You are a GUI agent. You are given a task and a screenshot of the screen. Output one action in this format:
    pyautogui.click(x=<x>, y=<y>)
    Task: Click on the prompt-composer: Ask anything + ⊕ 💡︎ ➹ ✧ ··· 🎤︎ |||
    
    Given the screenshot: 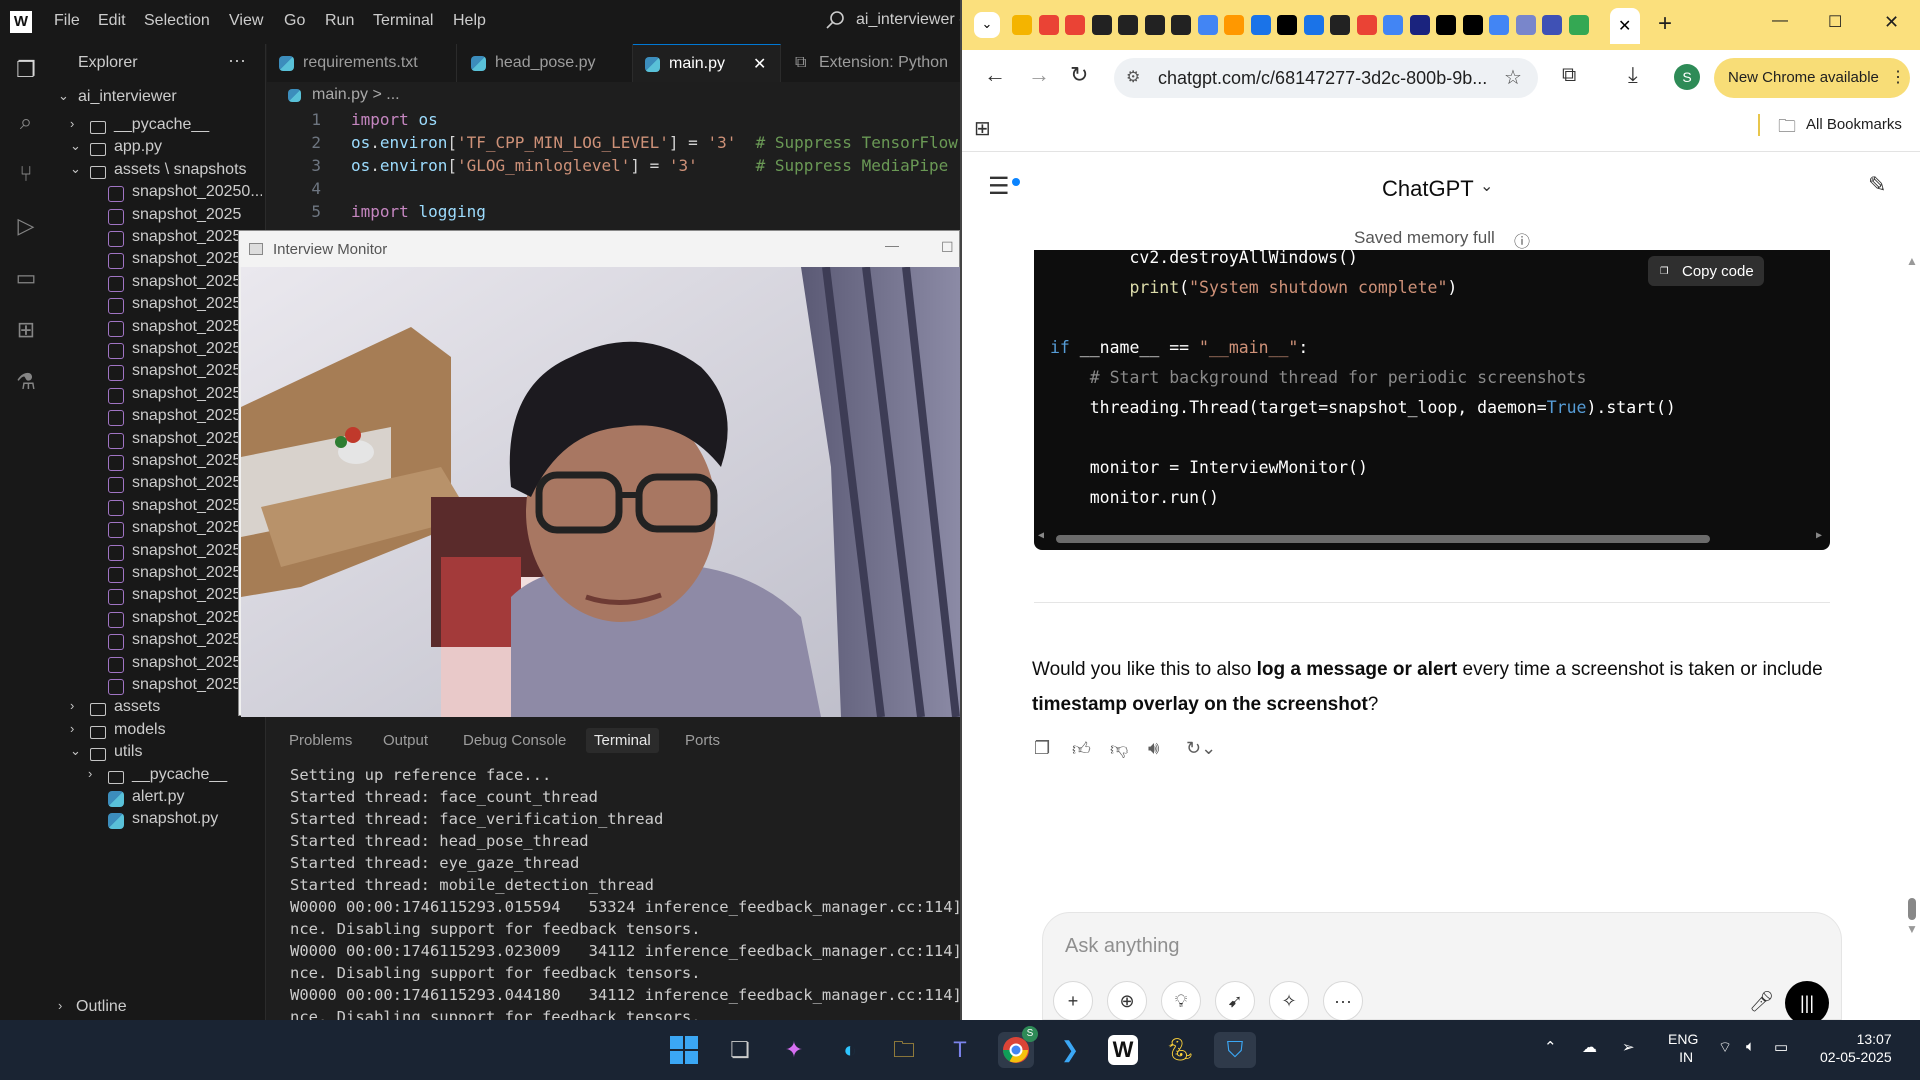 What is the action you would take?
    pyautogui.click(x=1442, y=968)
    